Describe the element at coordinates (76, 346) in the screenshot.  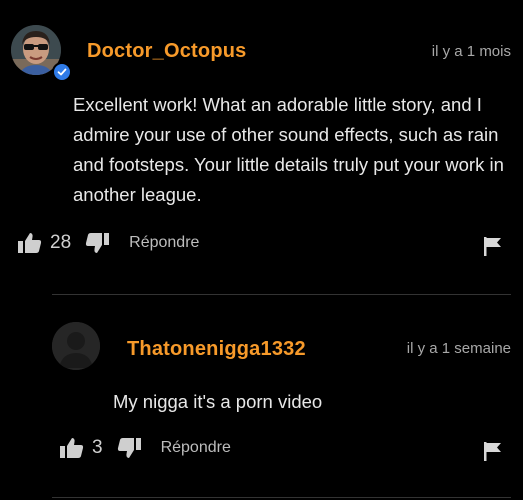
I see `avatar` at that location.